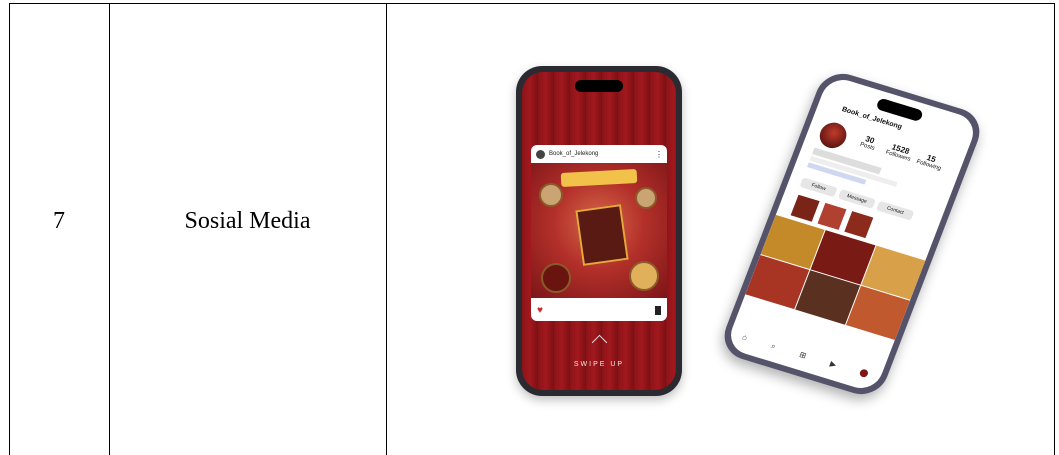 The height and width of the screenshot is (455, 1059). Describe the element at coordinates (658, 310) in the screenshot. I see `bookmark-icon` at that location.